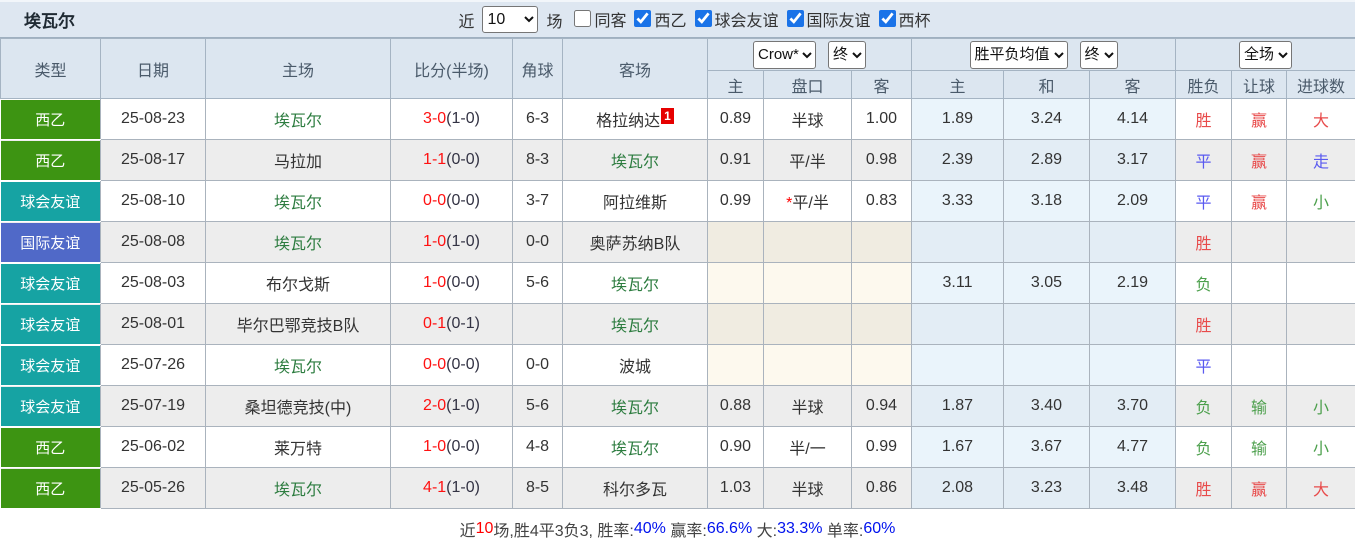 The height and width of the screenshot is (548, 1355). Describe the element at coordinates (1259, 203) in the screenshot. I see `cell-handicap-result-value: 赢` at that location.